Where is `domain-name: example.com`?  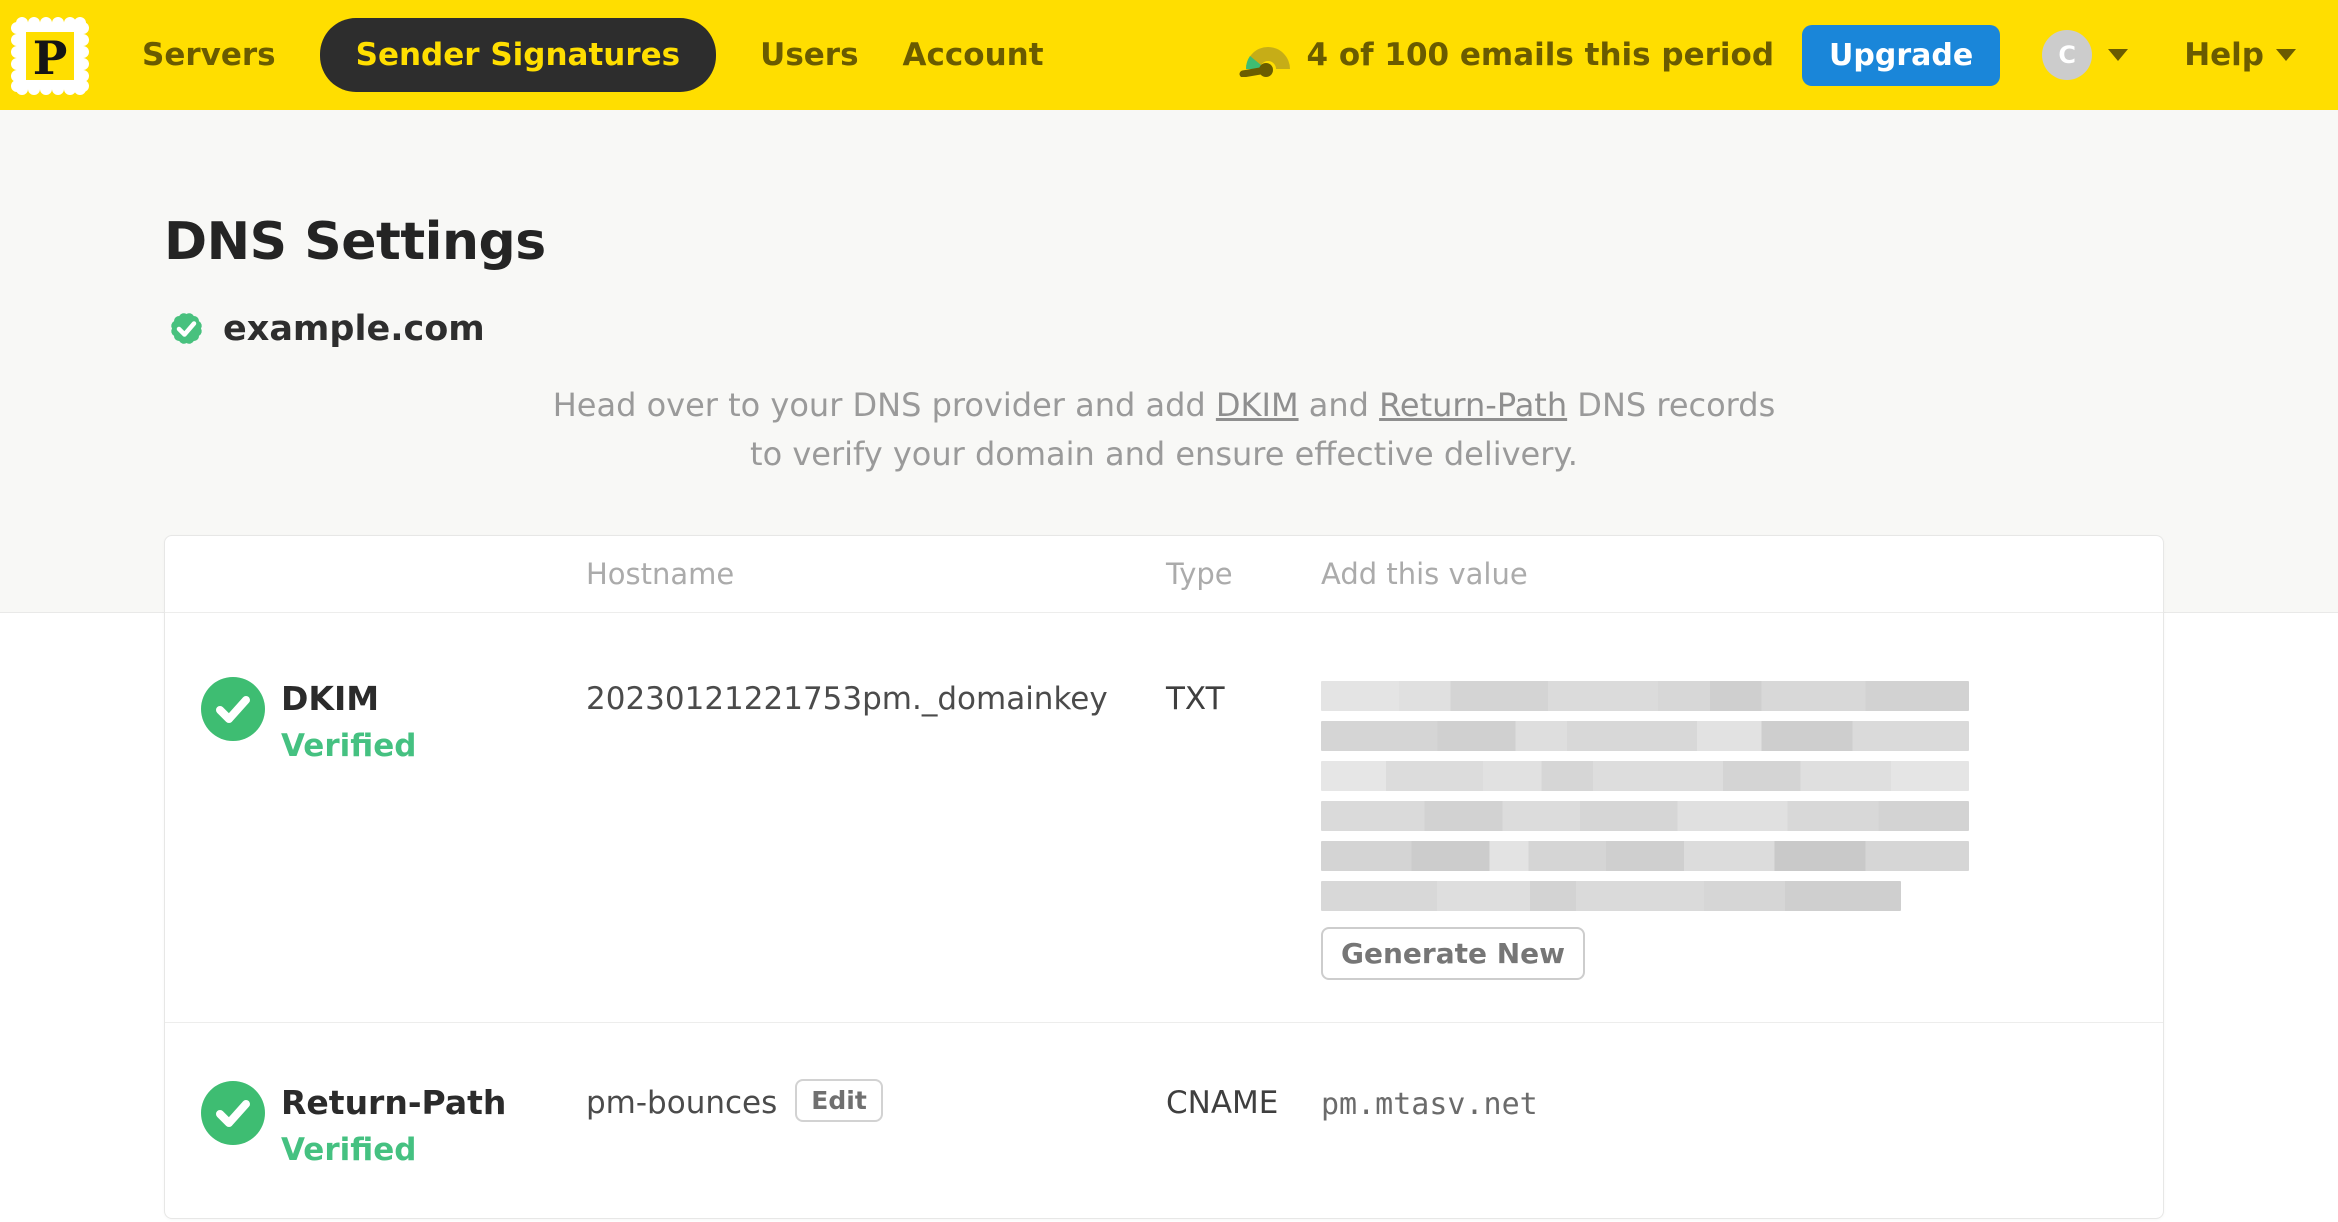
domain-name: example.com is located at coordinates (354, 328).